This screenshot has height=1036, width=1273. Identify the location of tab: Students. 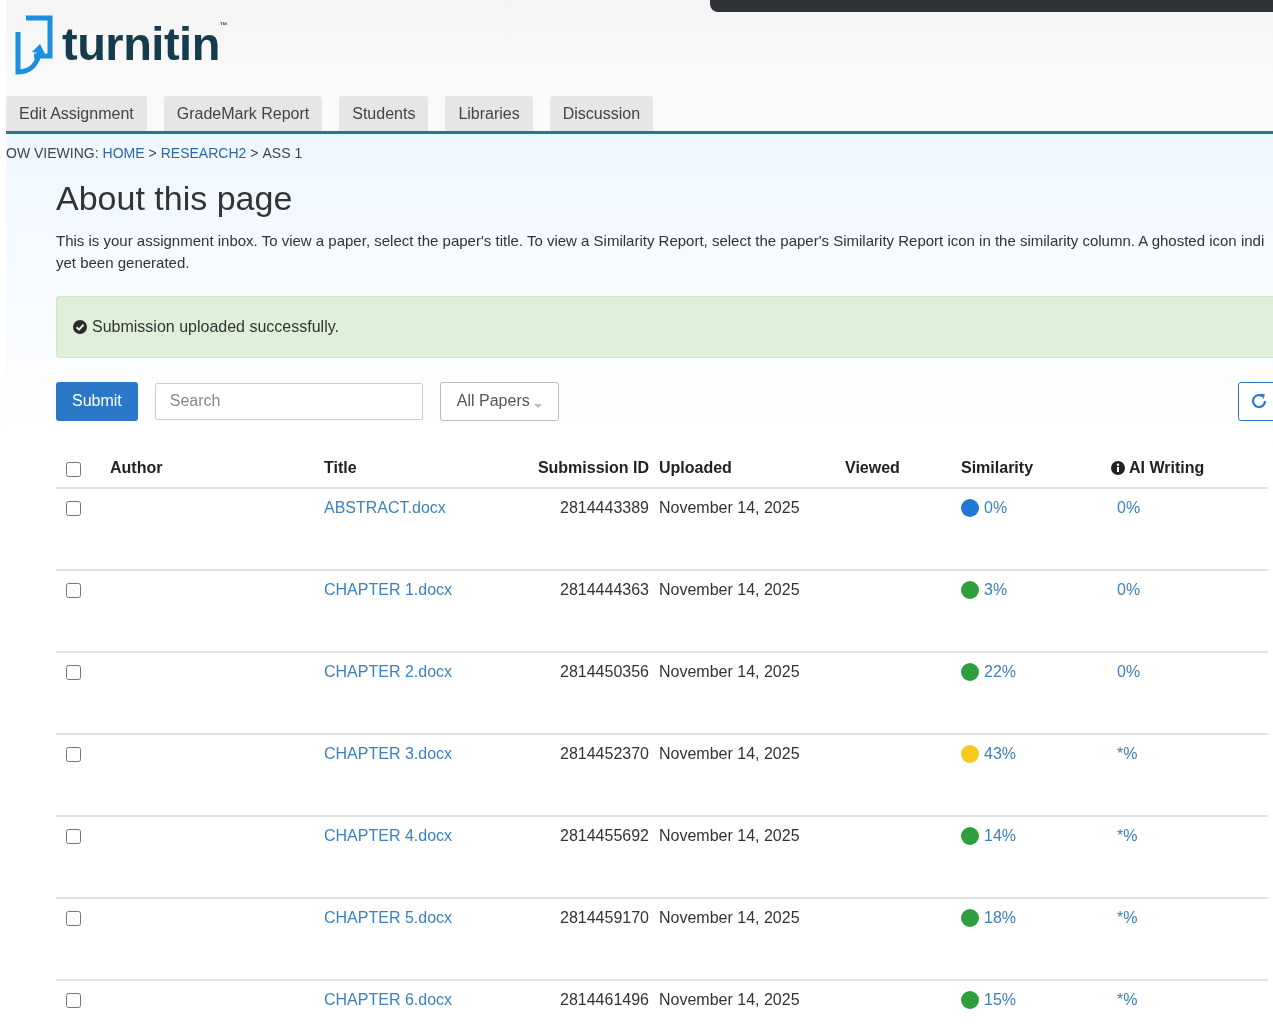
(384, 113).